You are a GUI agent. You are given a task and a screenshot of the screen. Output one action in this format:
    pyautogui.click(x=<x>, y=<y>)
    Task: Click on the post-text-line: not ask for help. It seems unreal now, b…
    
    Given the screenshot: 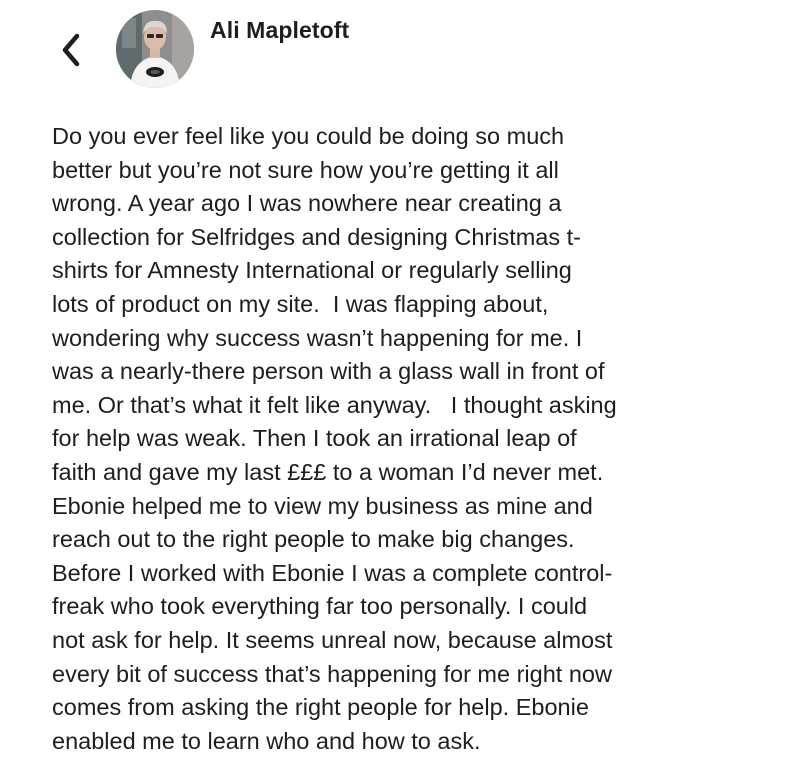 What is the action you would take?
    pyautogui.click(x=332, y=639)
    